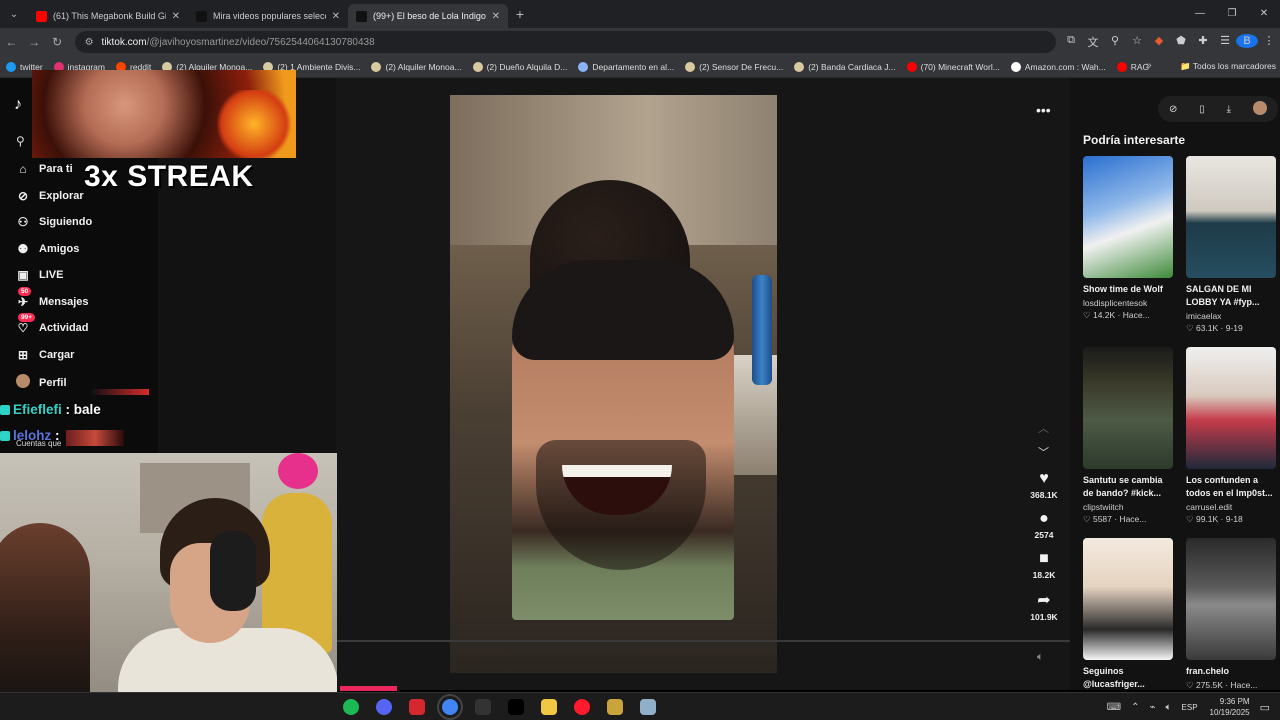 Image resolution: width=1280 pixels, height=720 pixels. What do you see at coordinates (34, 42) in the screenshot?
I see `forward-arrow-icon: →` at bounding box center [34, 42].